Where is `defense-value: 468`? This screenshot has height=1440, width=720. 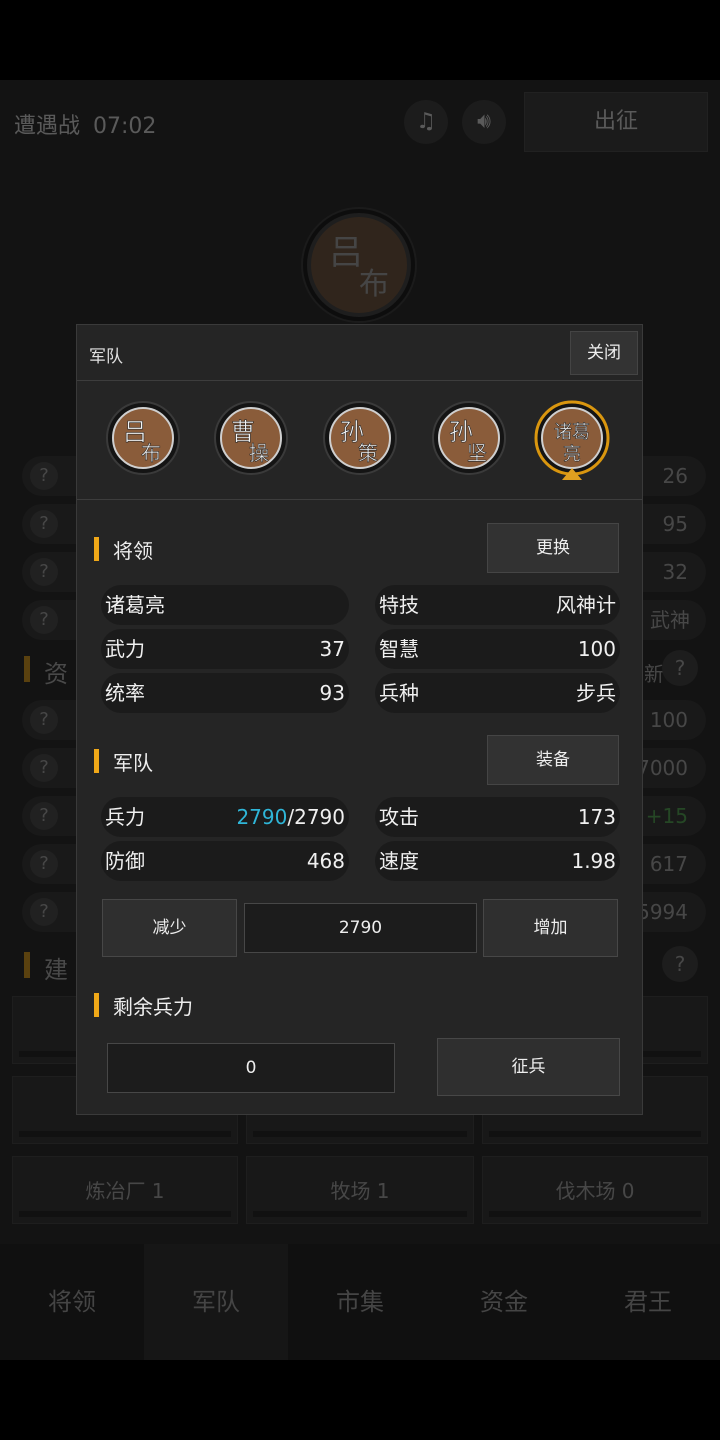
defense-value: 468 is located at coordinates (325, 861).